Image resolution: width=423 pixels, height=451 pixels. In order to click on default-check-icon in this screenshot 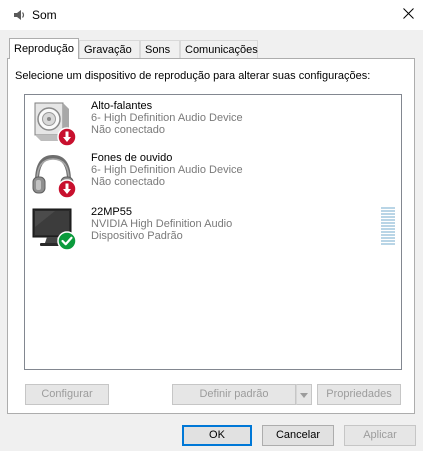, I will do `click(67, 241)`.